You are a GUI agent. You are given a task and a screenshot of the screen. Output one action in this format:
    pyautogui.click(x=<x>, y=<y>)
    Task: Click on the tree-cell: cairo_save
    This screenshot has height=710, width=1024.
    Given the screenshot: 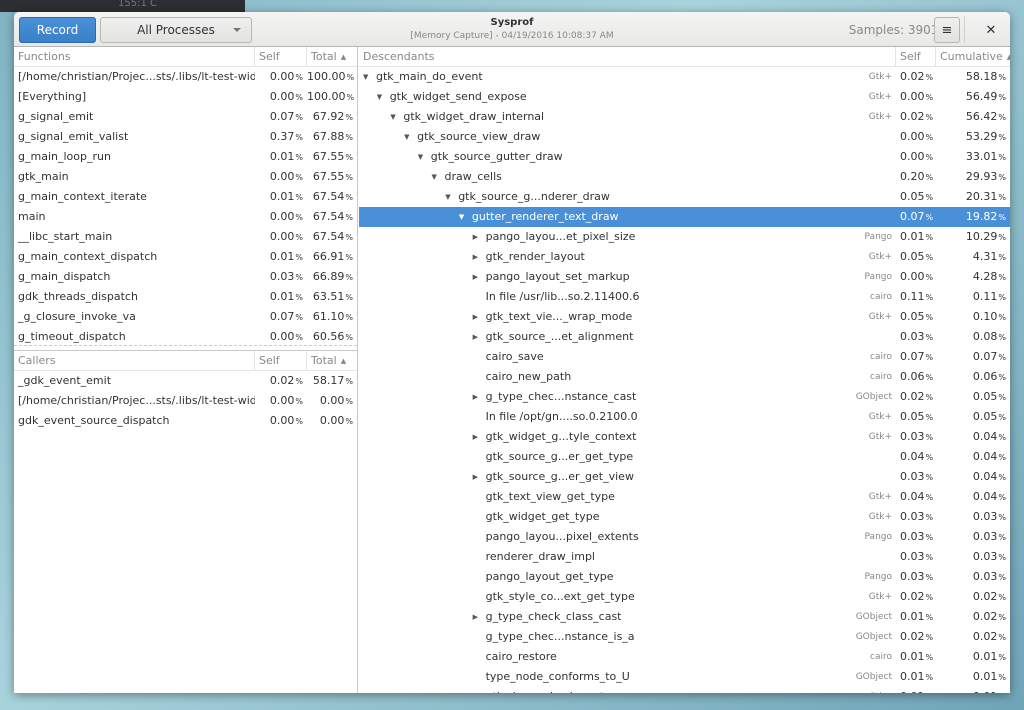 What is the action you would take?
    pyautogui.click(x=587, y=357)
    